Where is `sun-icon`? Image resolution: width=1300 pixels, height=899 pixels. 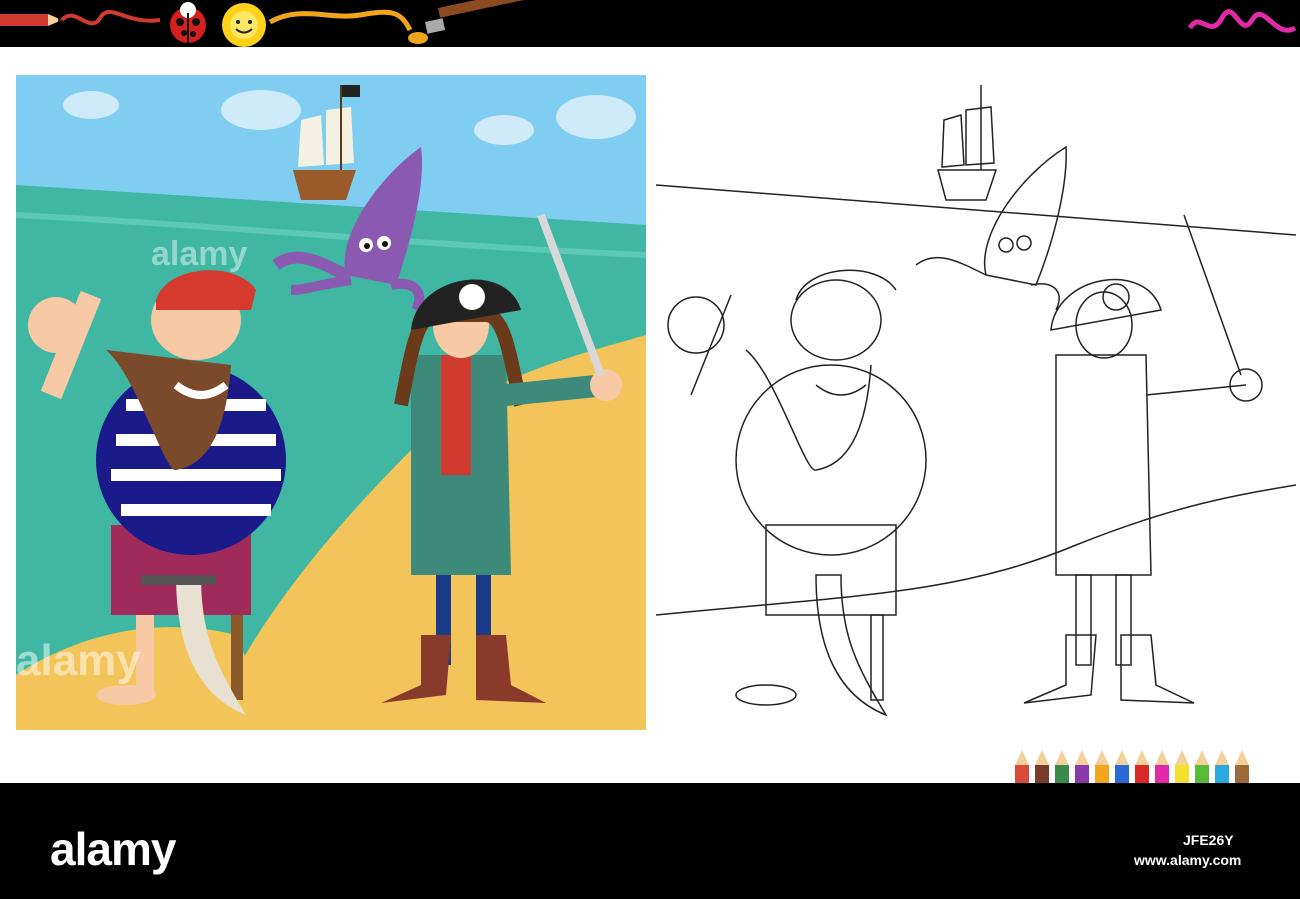 sun-icon is located at coordinates (244, 25).